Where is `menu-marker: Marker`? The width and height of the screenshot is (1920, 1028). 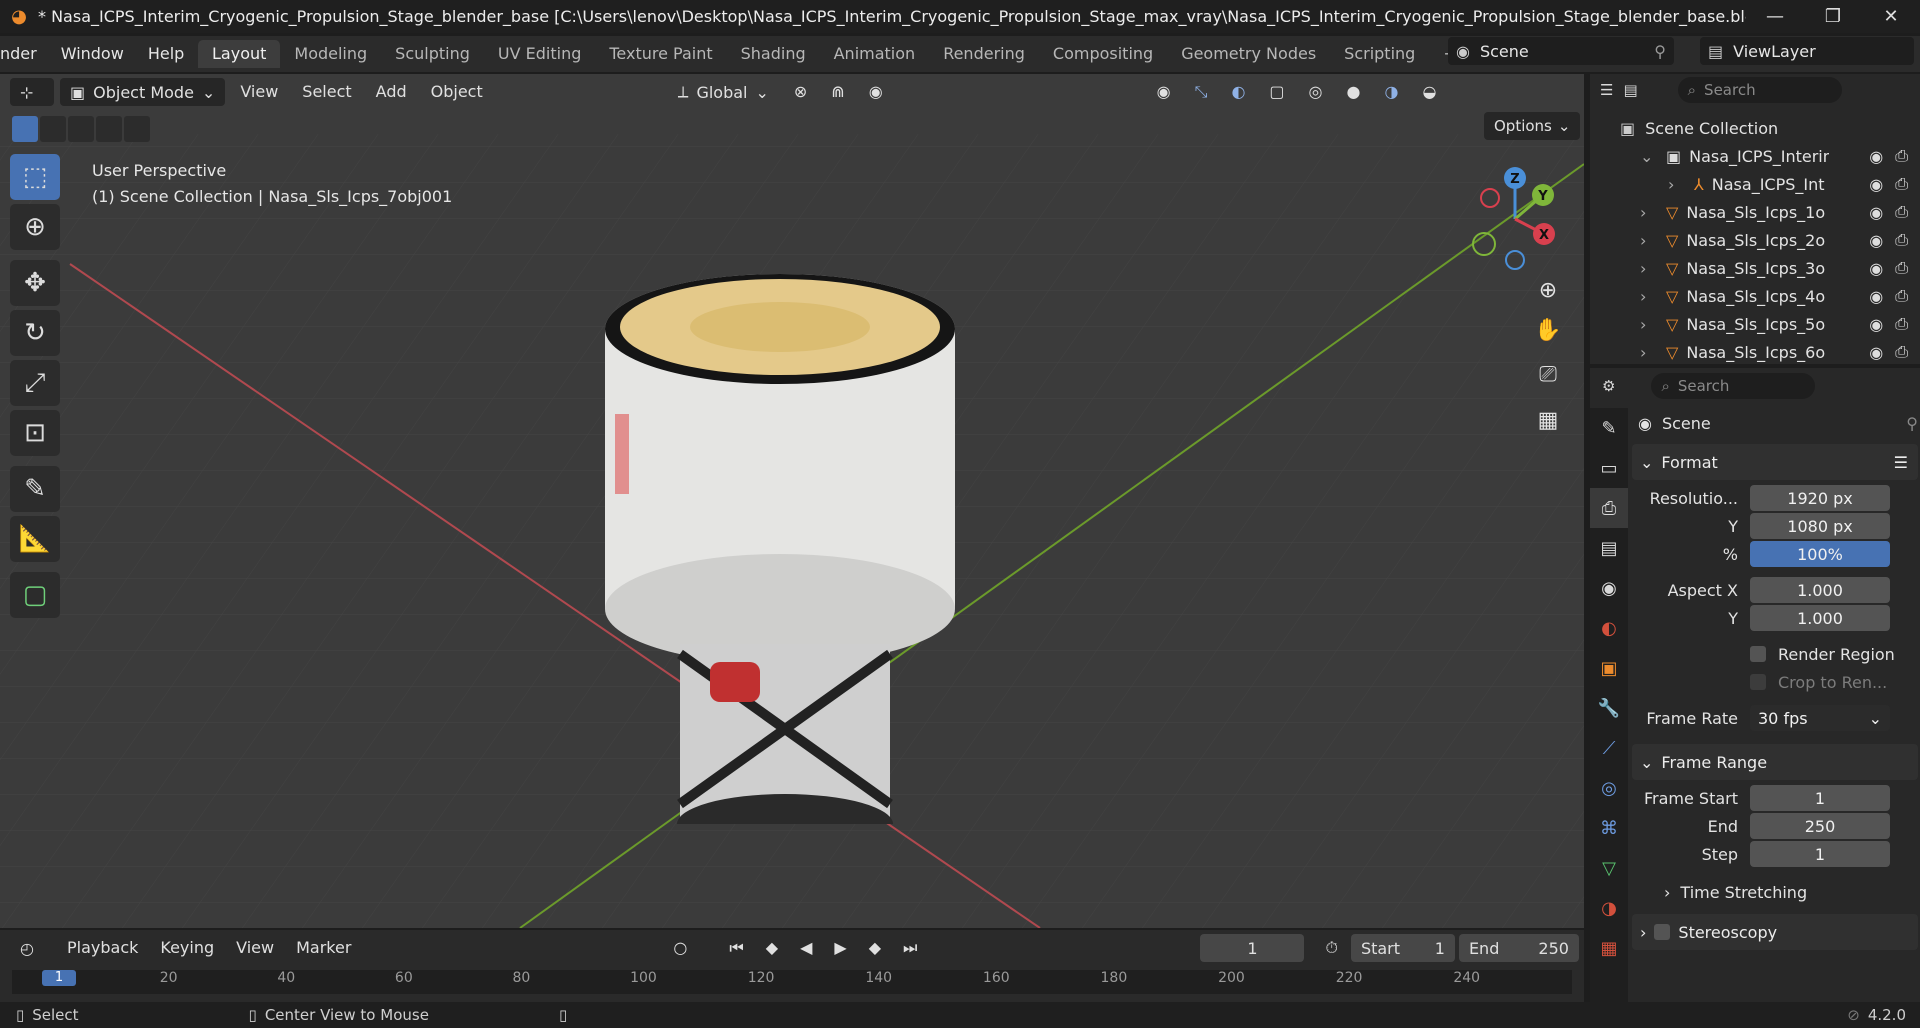 menu-marker: Marker is located at coordinates (323, 948).